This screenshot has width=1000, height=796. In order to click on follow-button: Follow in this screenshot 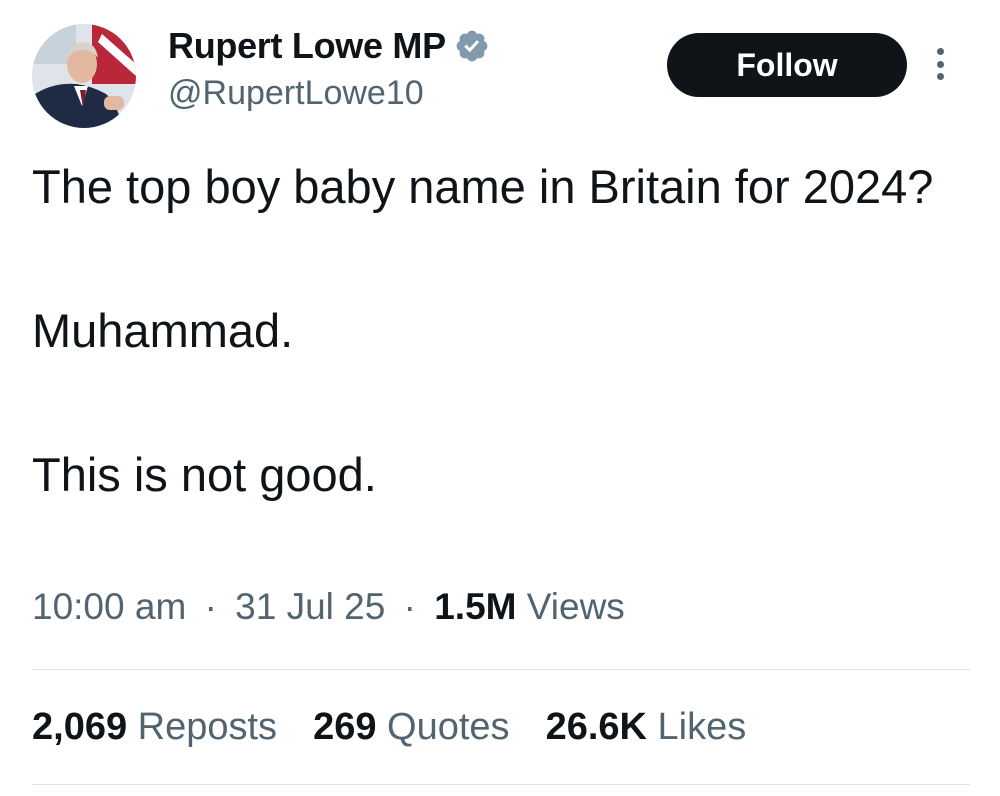, I will do `click(787, 65)`.